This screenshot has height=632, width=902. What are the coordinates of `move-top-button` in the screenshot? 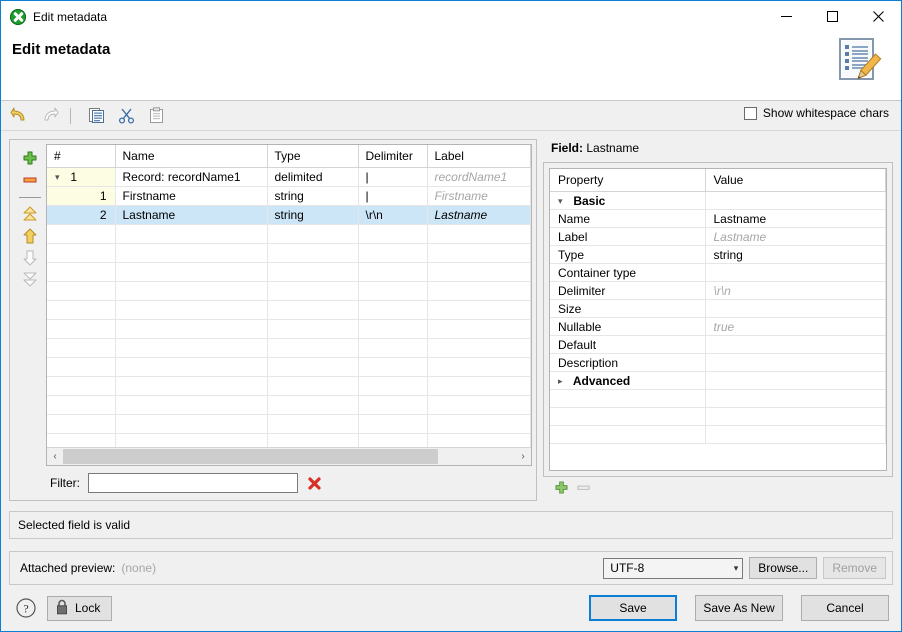 It's located at (30, 214).